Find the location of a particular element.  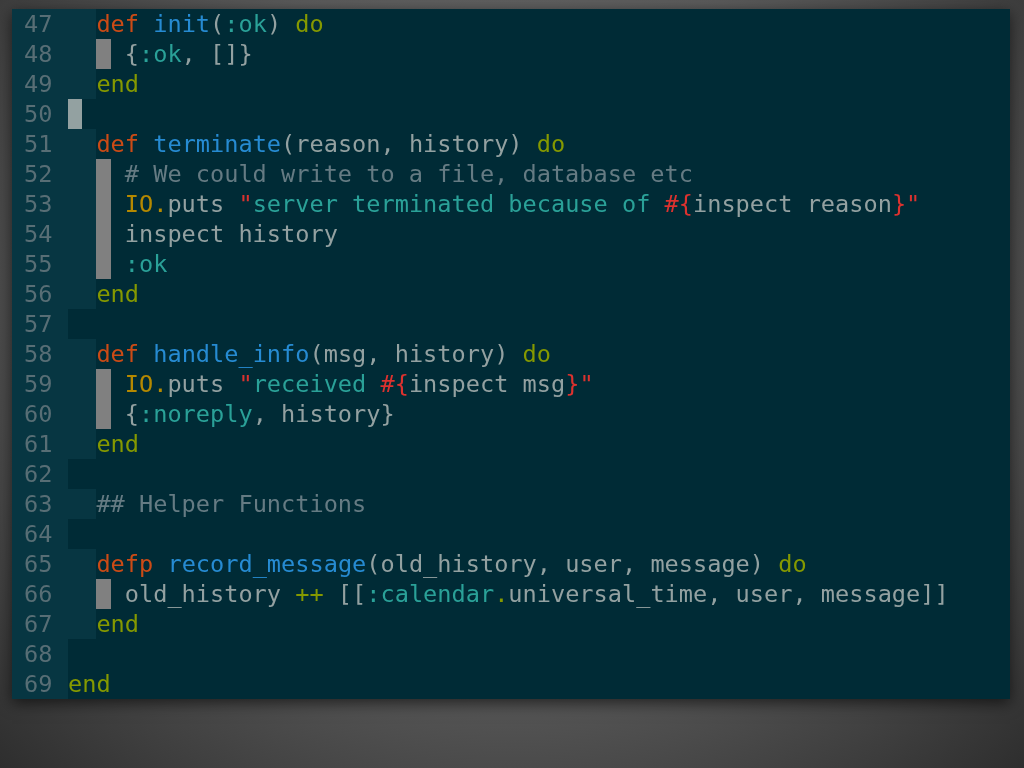

line-number: 65 is located at coordinates (40, 564).